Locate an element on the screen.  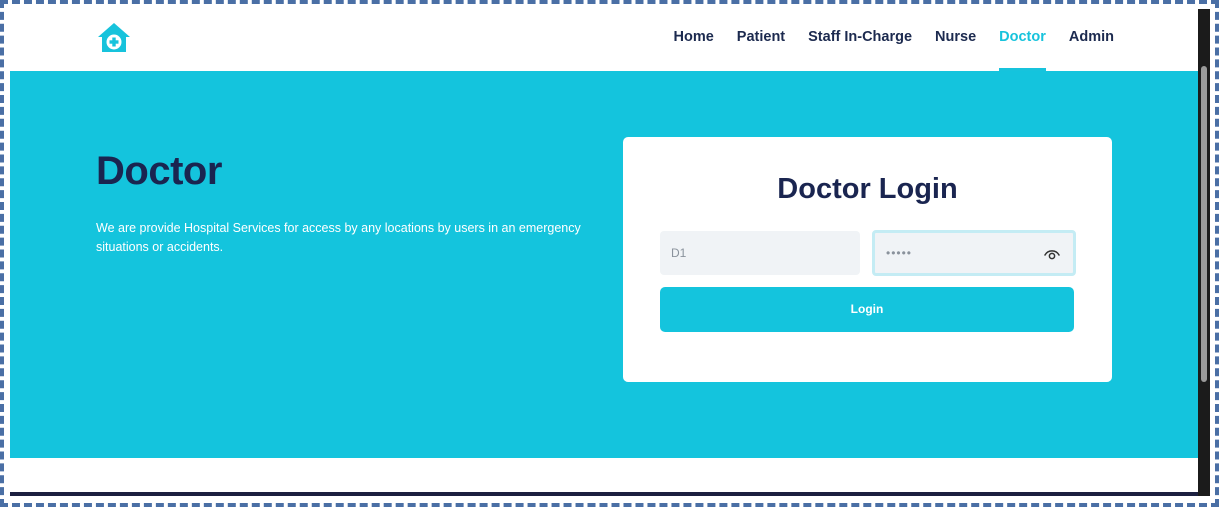
page-footer-area is located at coordinates (604, 477).